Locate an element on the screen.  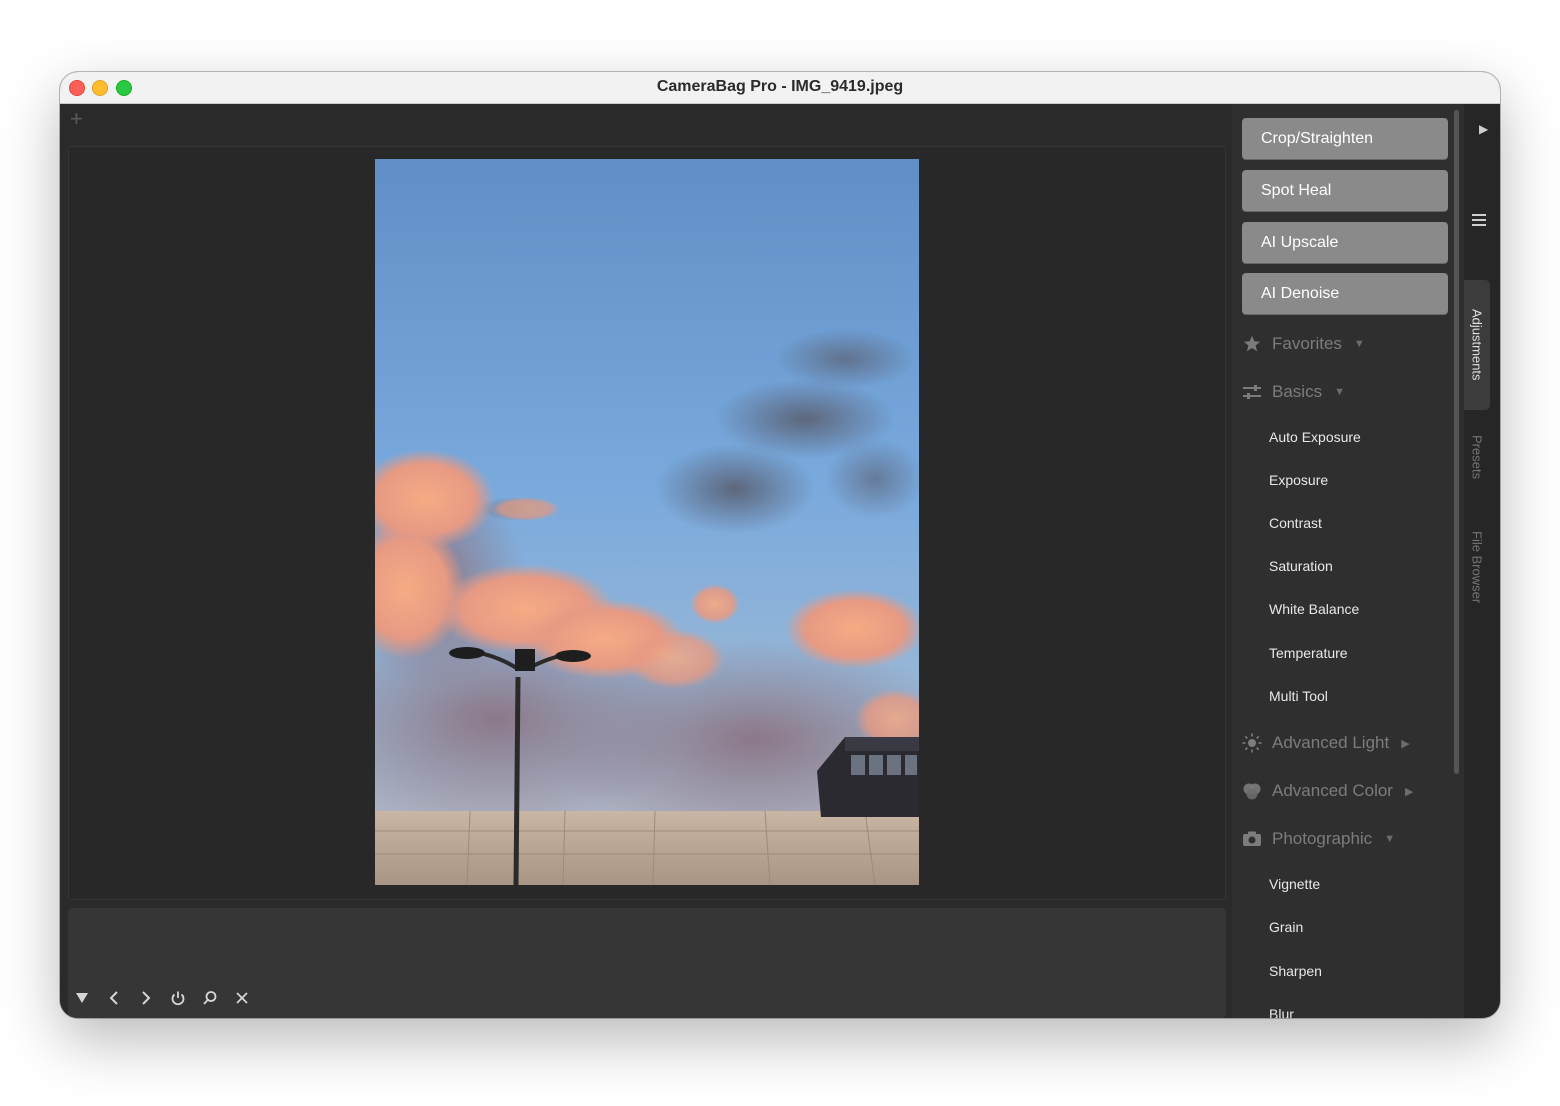
tab-adjustments: Adjustments is located at coordinates (1477, 345).